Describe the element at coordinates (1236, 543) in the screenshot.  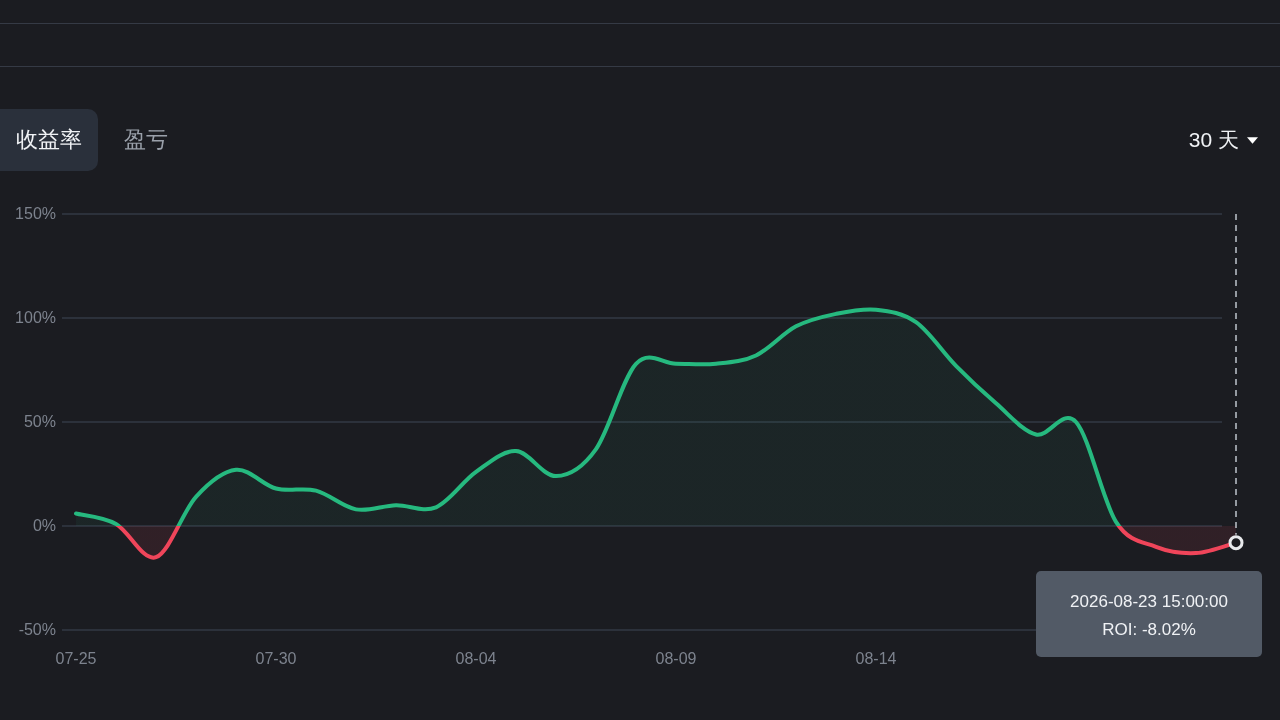
I see `data-point-marker` at that location.